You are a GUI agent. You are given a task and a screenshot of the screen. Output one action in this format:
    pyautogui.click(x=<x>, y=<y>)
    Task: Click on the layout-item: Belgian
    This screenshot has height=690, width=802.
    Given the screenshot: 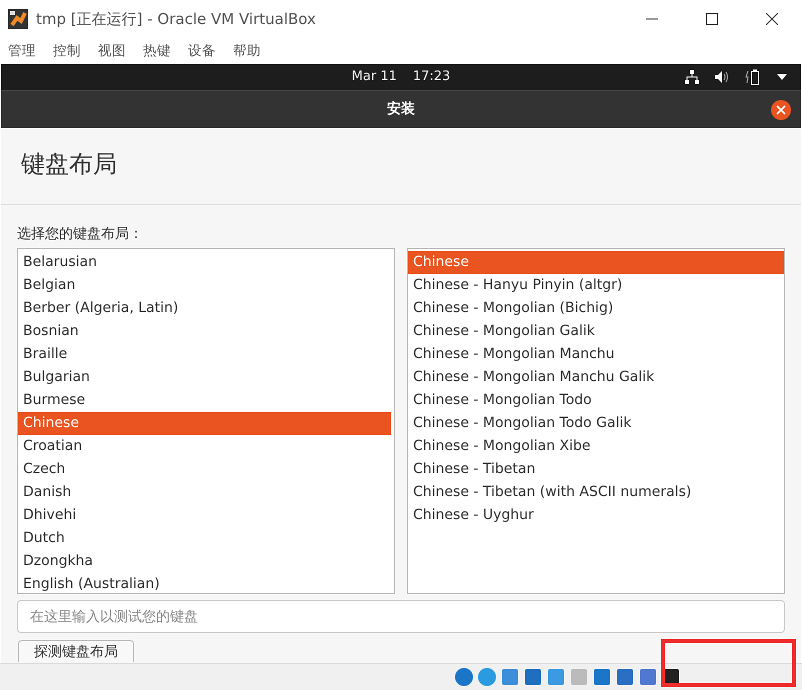 What is the action you would take?
    pyautogui.click(x=204, y=285)
    